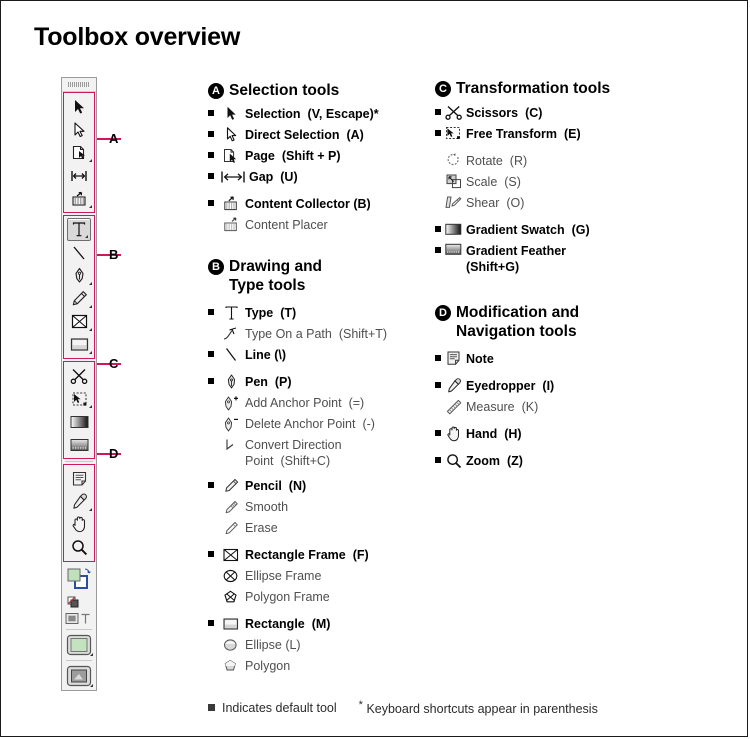 The width and height of the screenshot is (750, 739). What do you see at coordinates (79, 645) in the screenshot?
I see `normal-view-mode-button` at bounding box center [79, 645].